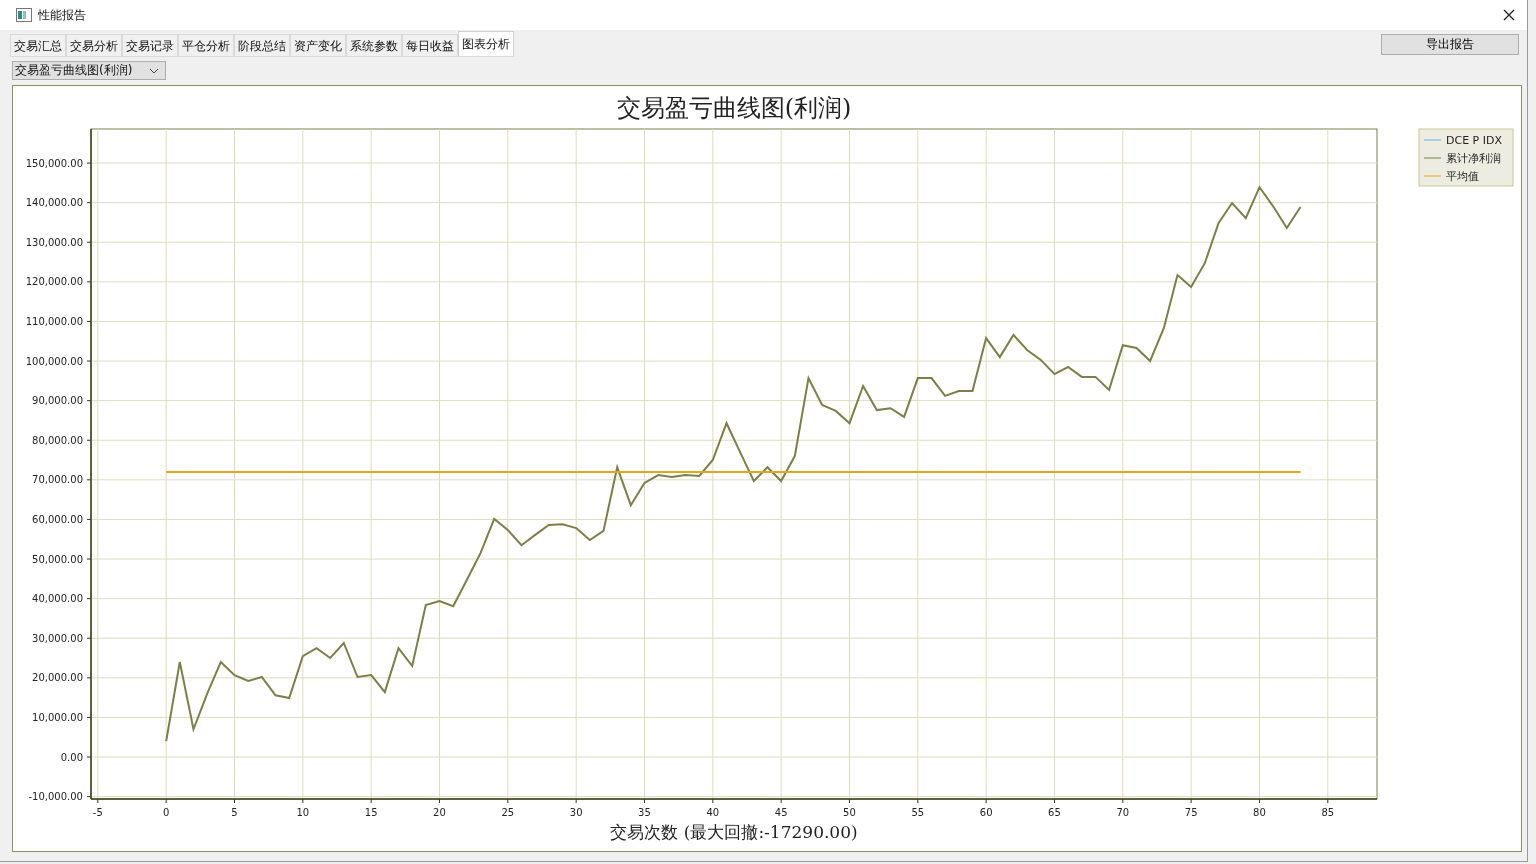  What do you see at coordinates (1259, 812) in the screenshot?
I see `x-tick-label: 80` at bounding box center [1259, 812].